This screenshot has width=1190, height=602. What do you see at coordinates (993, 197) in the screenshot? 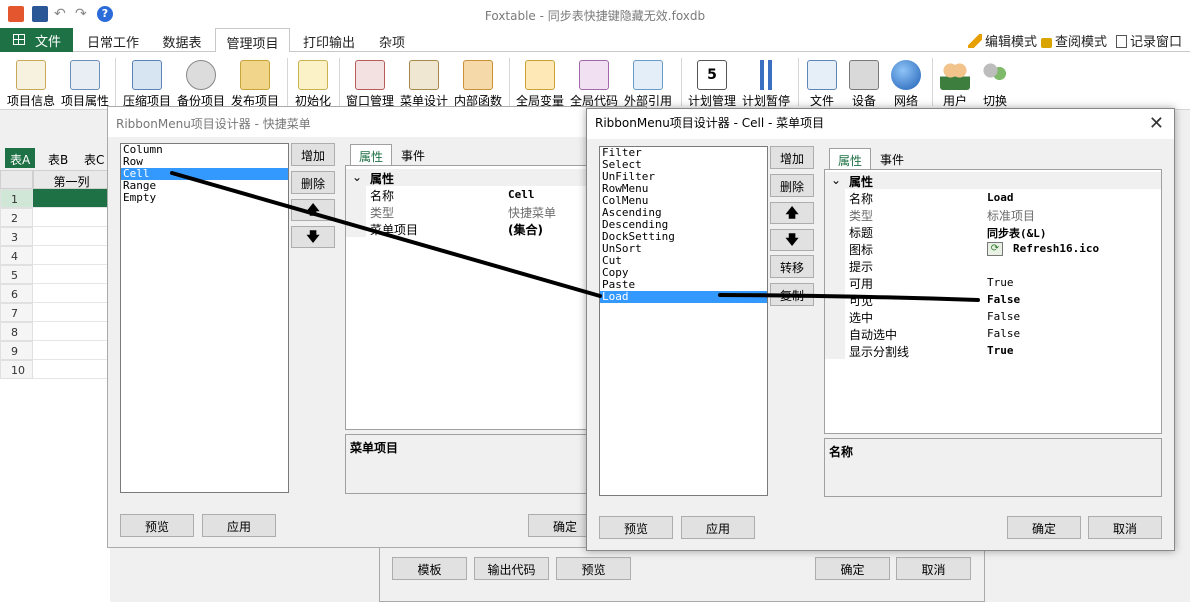
I see `property-row-name: 名称 Load` at bounding box center [993, 197].